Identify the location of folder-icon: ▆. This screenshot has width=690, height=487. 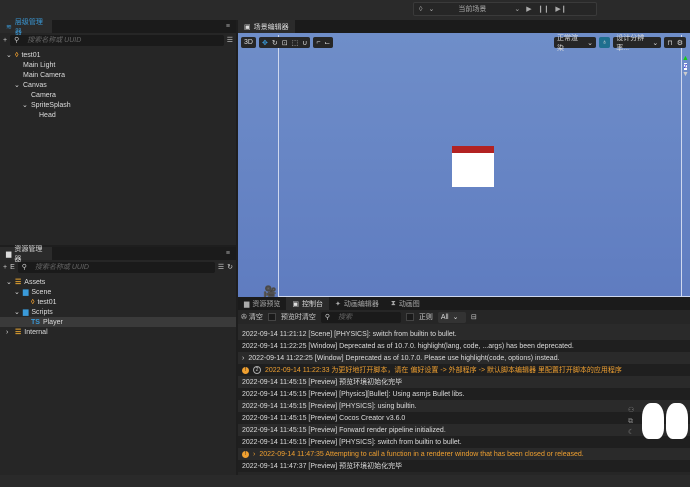
(26, 292).